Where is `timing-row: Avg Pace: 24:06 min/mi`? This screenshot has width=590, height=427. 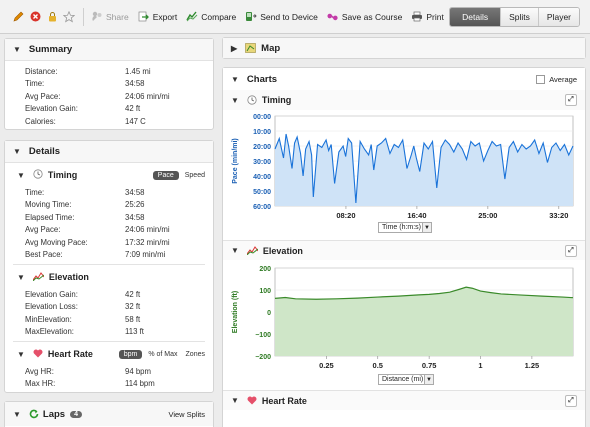
timing-row: Avg Pace: 24:06 min/mi is located at coordinates (109, 230).